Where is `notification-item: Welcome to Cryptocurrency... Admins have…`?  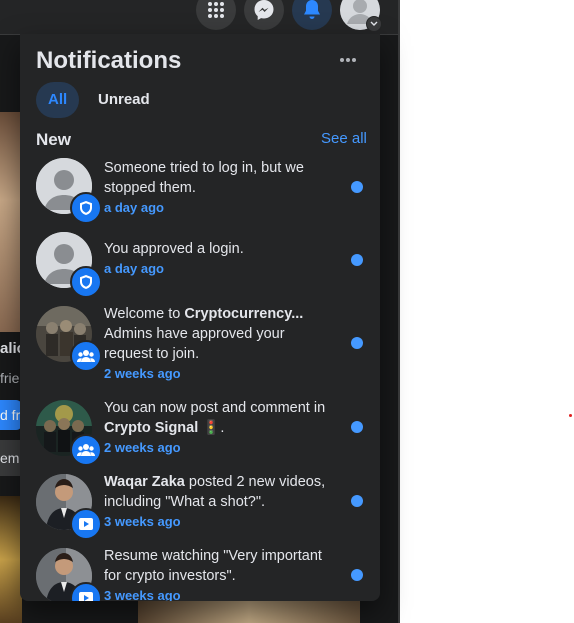 notification-item: Welcome to Cryptocurrency... Admins have… is located at coordinates (200, 346).